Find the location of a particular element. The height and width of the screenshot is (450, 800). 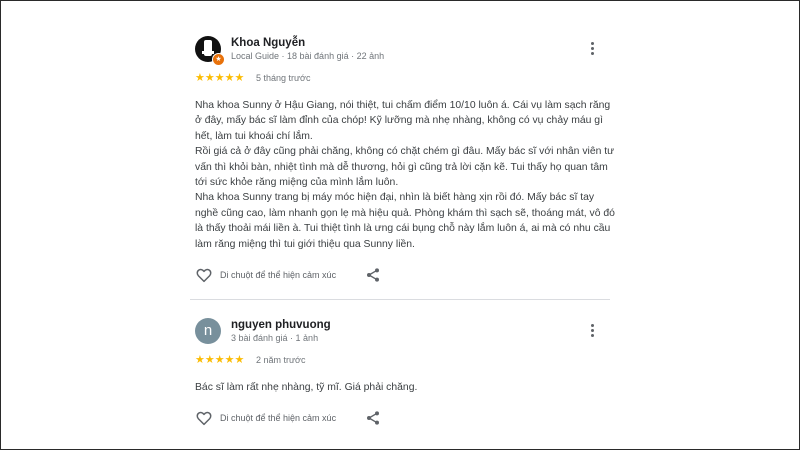

review-date: 5 tháng trước is located at coordinates (283, 78).